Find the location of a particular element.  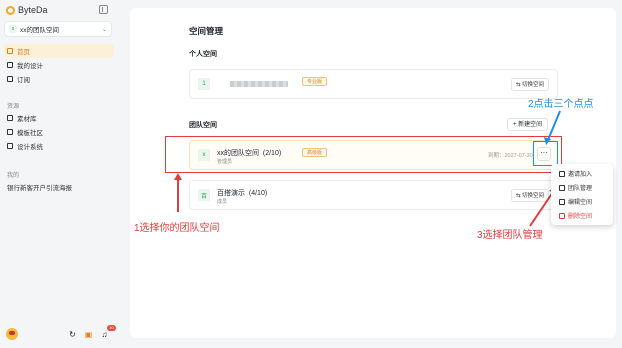

annotation-box-team-space is located at coordinates (363, 154).